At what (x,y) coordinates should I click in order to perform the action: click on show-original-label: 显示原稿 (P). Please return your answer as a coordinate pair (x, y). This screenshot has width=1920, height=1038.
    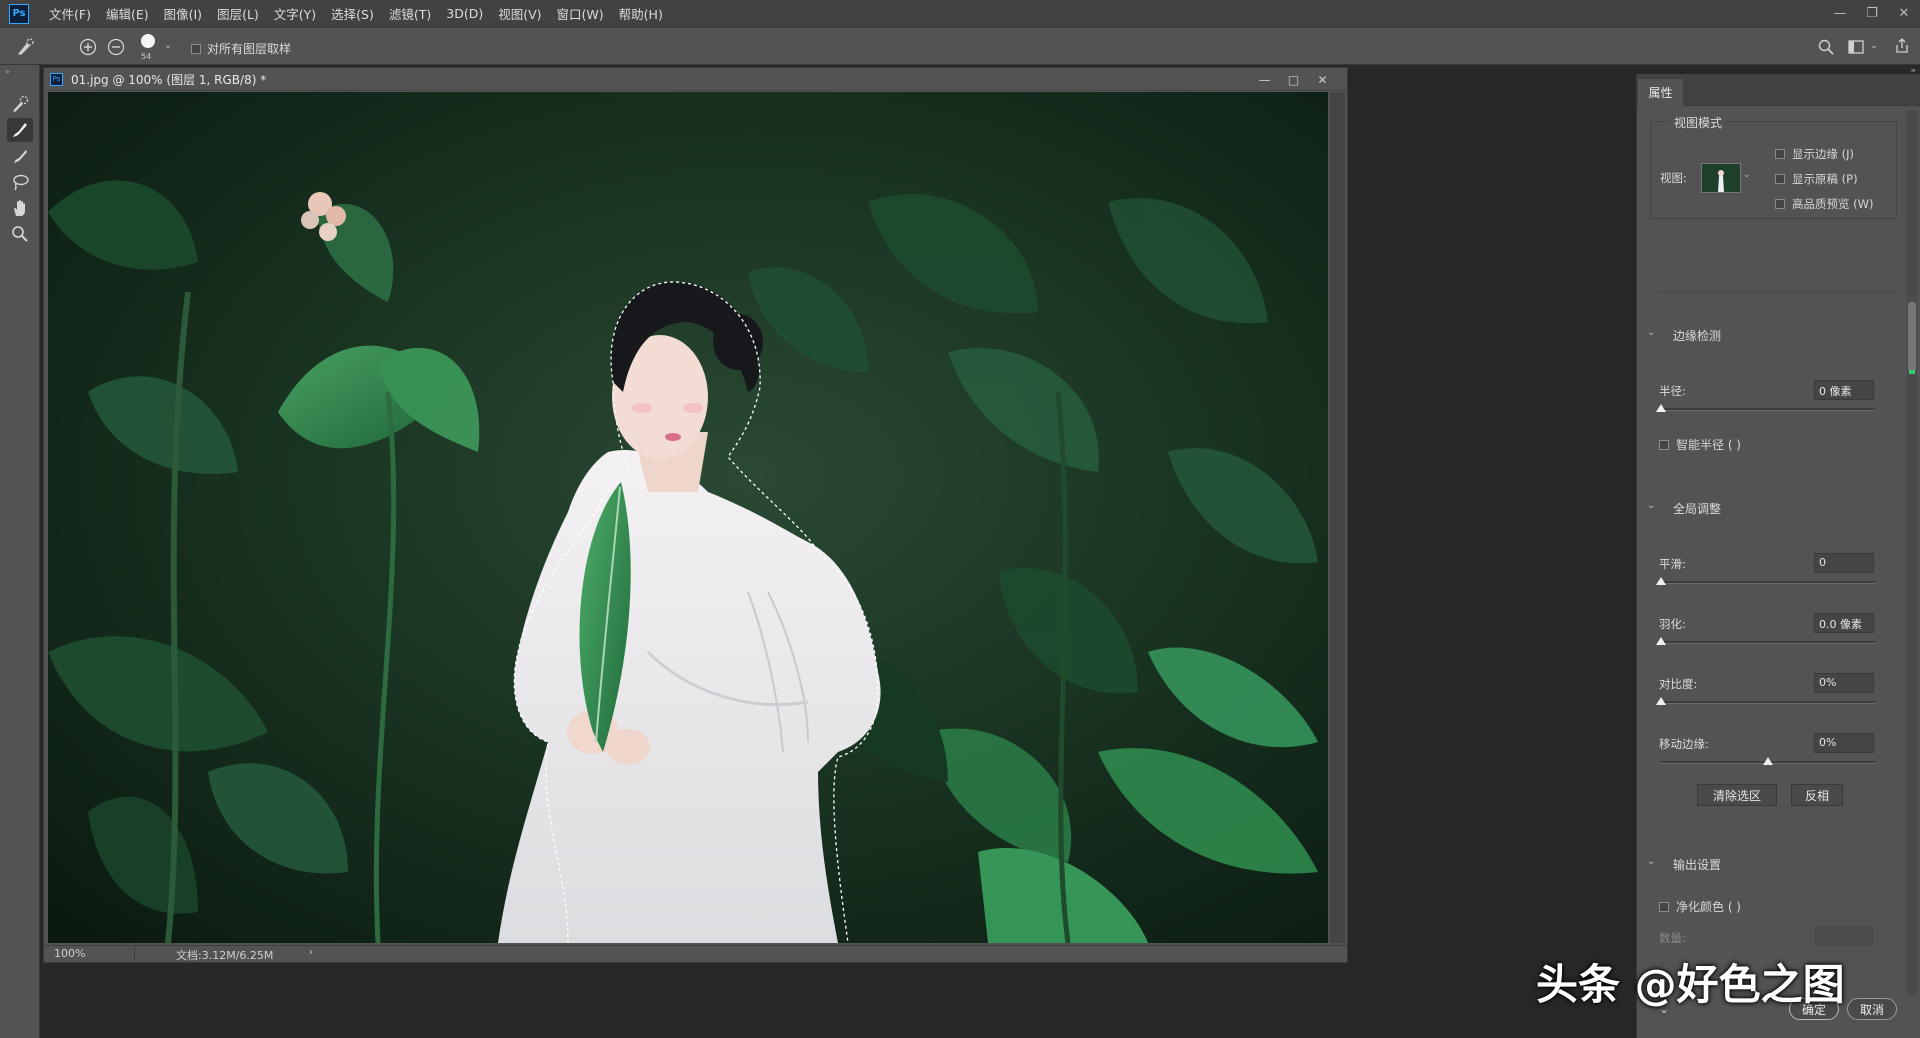
    Looking at the image, I should click on (1825, 179).